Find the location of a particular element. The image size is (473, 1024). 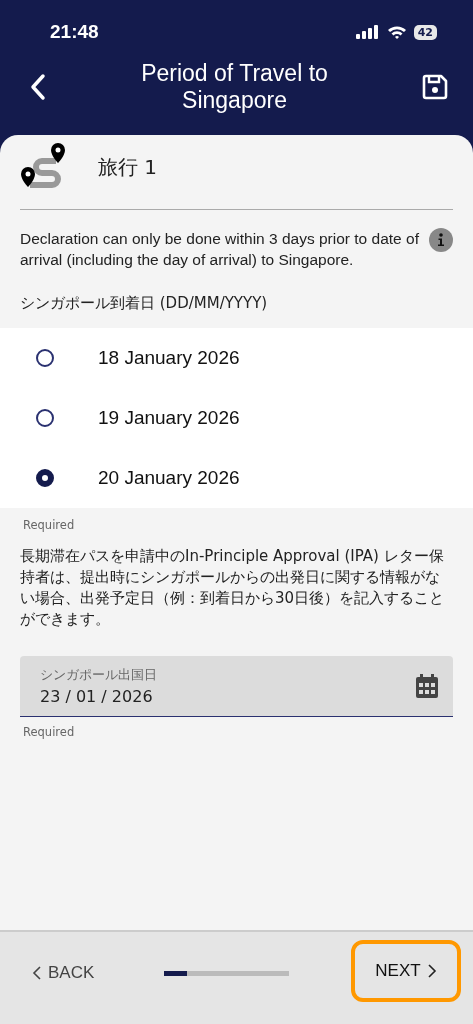

chevron-left-icon is located at coordinates (37, 973).